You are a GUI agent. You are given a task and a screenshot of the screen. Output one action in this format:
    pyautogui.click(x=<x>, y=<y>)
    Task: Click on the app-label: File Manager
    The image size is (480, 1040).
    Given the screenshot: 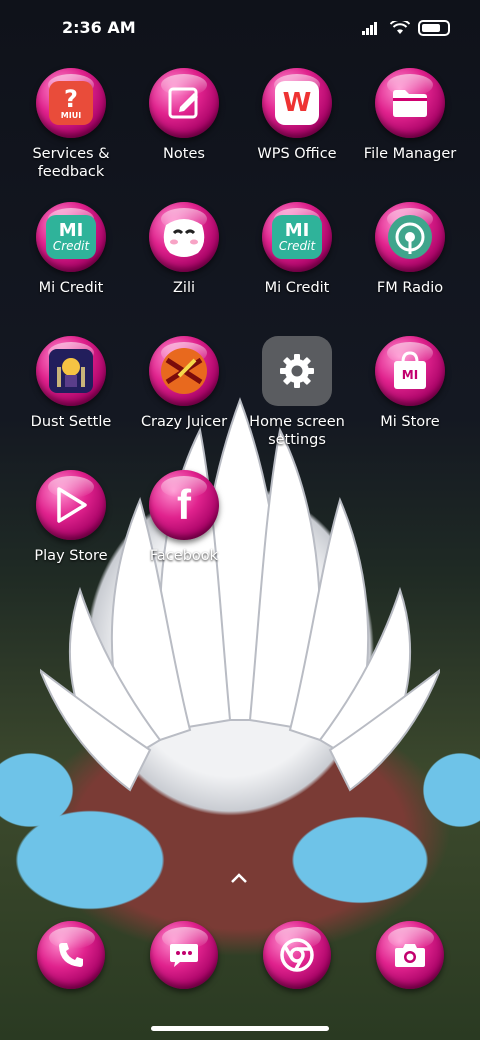 What is the action you would take?
    pyautogui.click(x=410, y=154)
    